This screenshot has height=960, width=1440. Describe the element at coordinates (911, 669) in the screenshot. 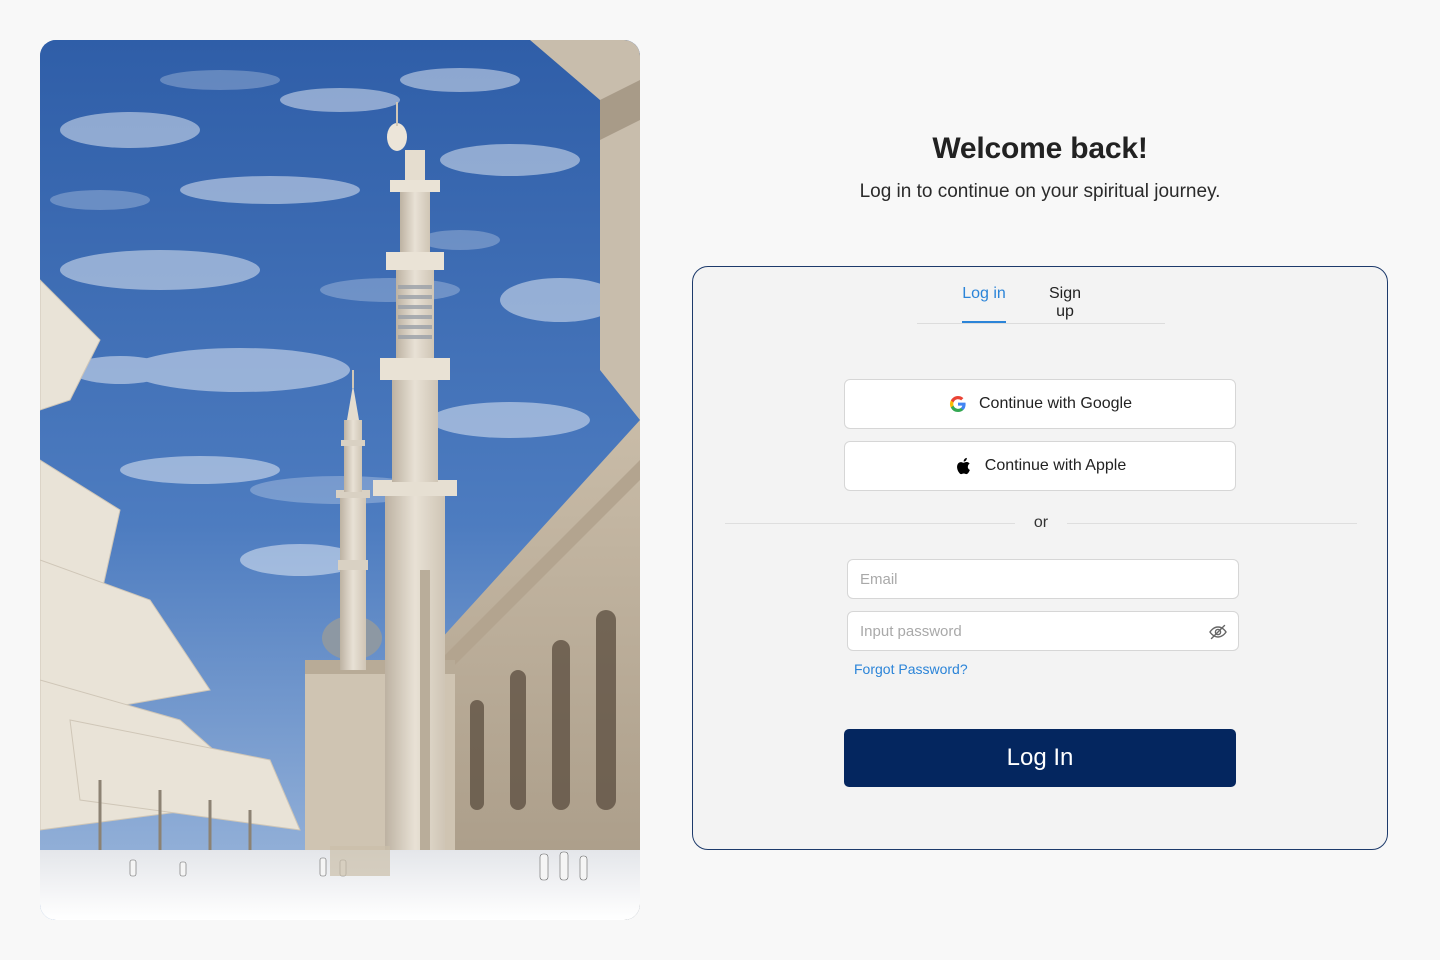

I see `forgot-password-link: Forgot Password?` at that location.